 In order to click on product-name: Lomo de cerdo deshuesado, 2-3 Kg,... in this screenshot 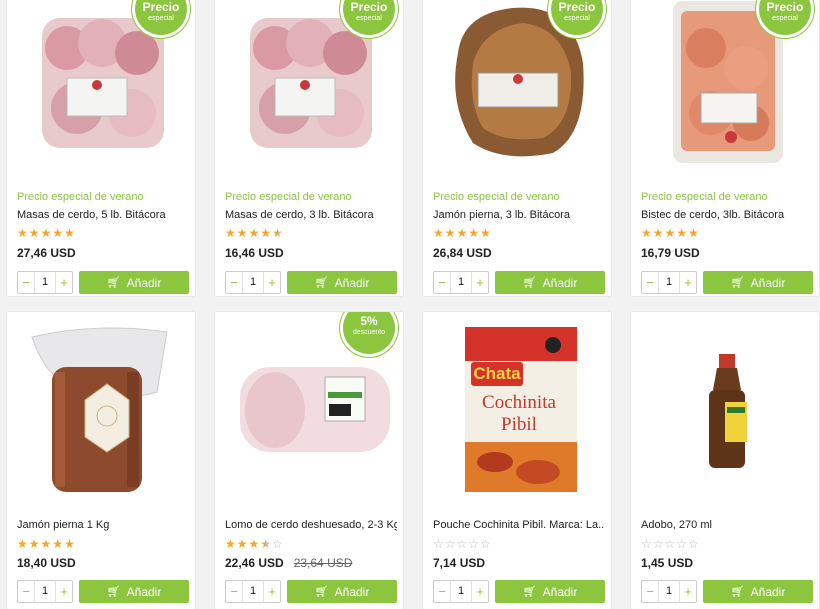, I will do `click(311, 525)`.